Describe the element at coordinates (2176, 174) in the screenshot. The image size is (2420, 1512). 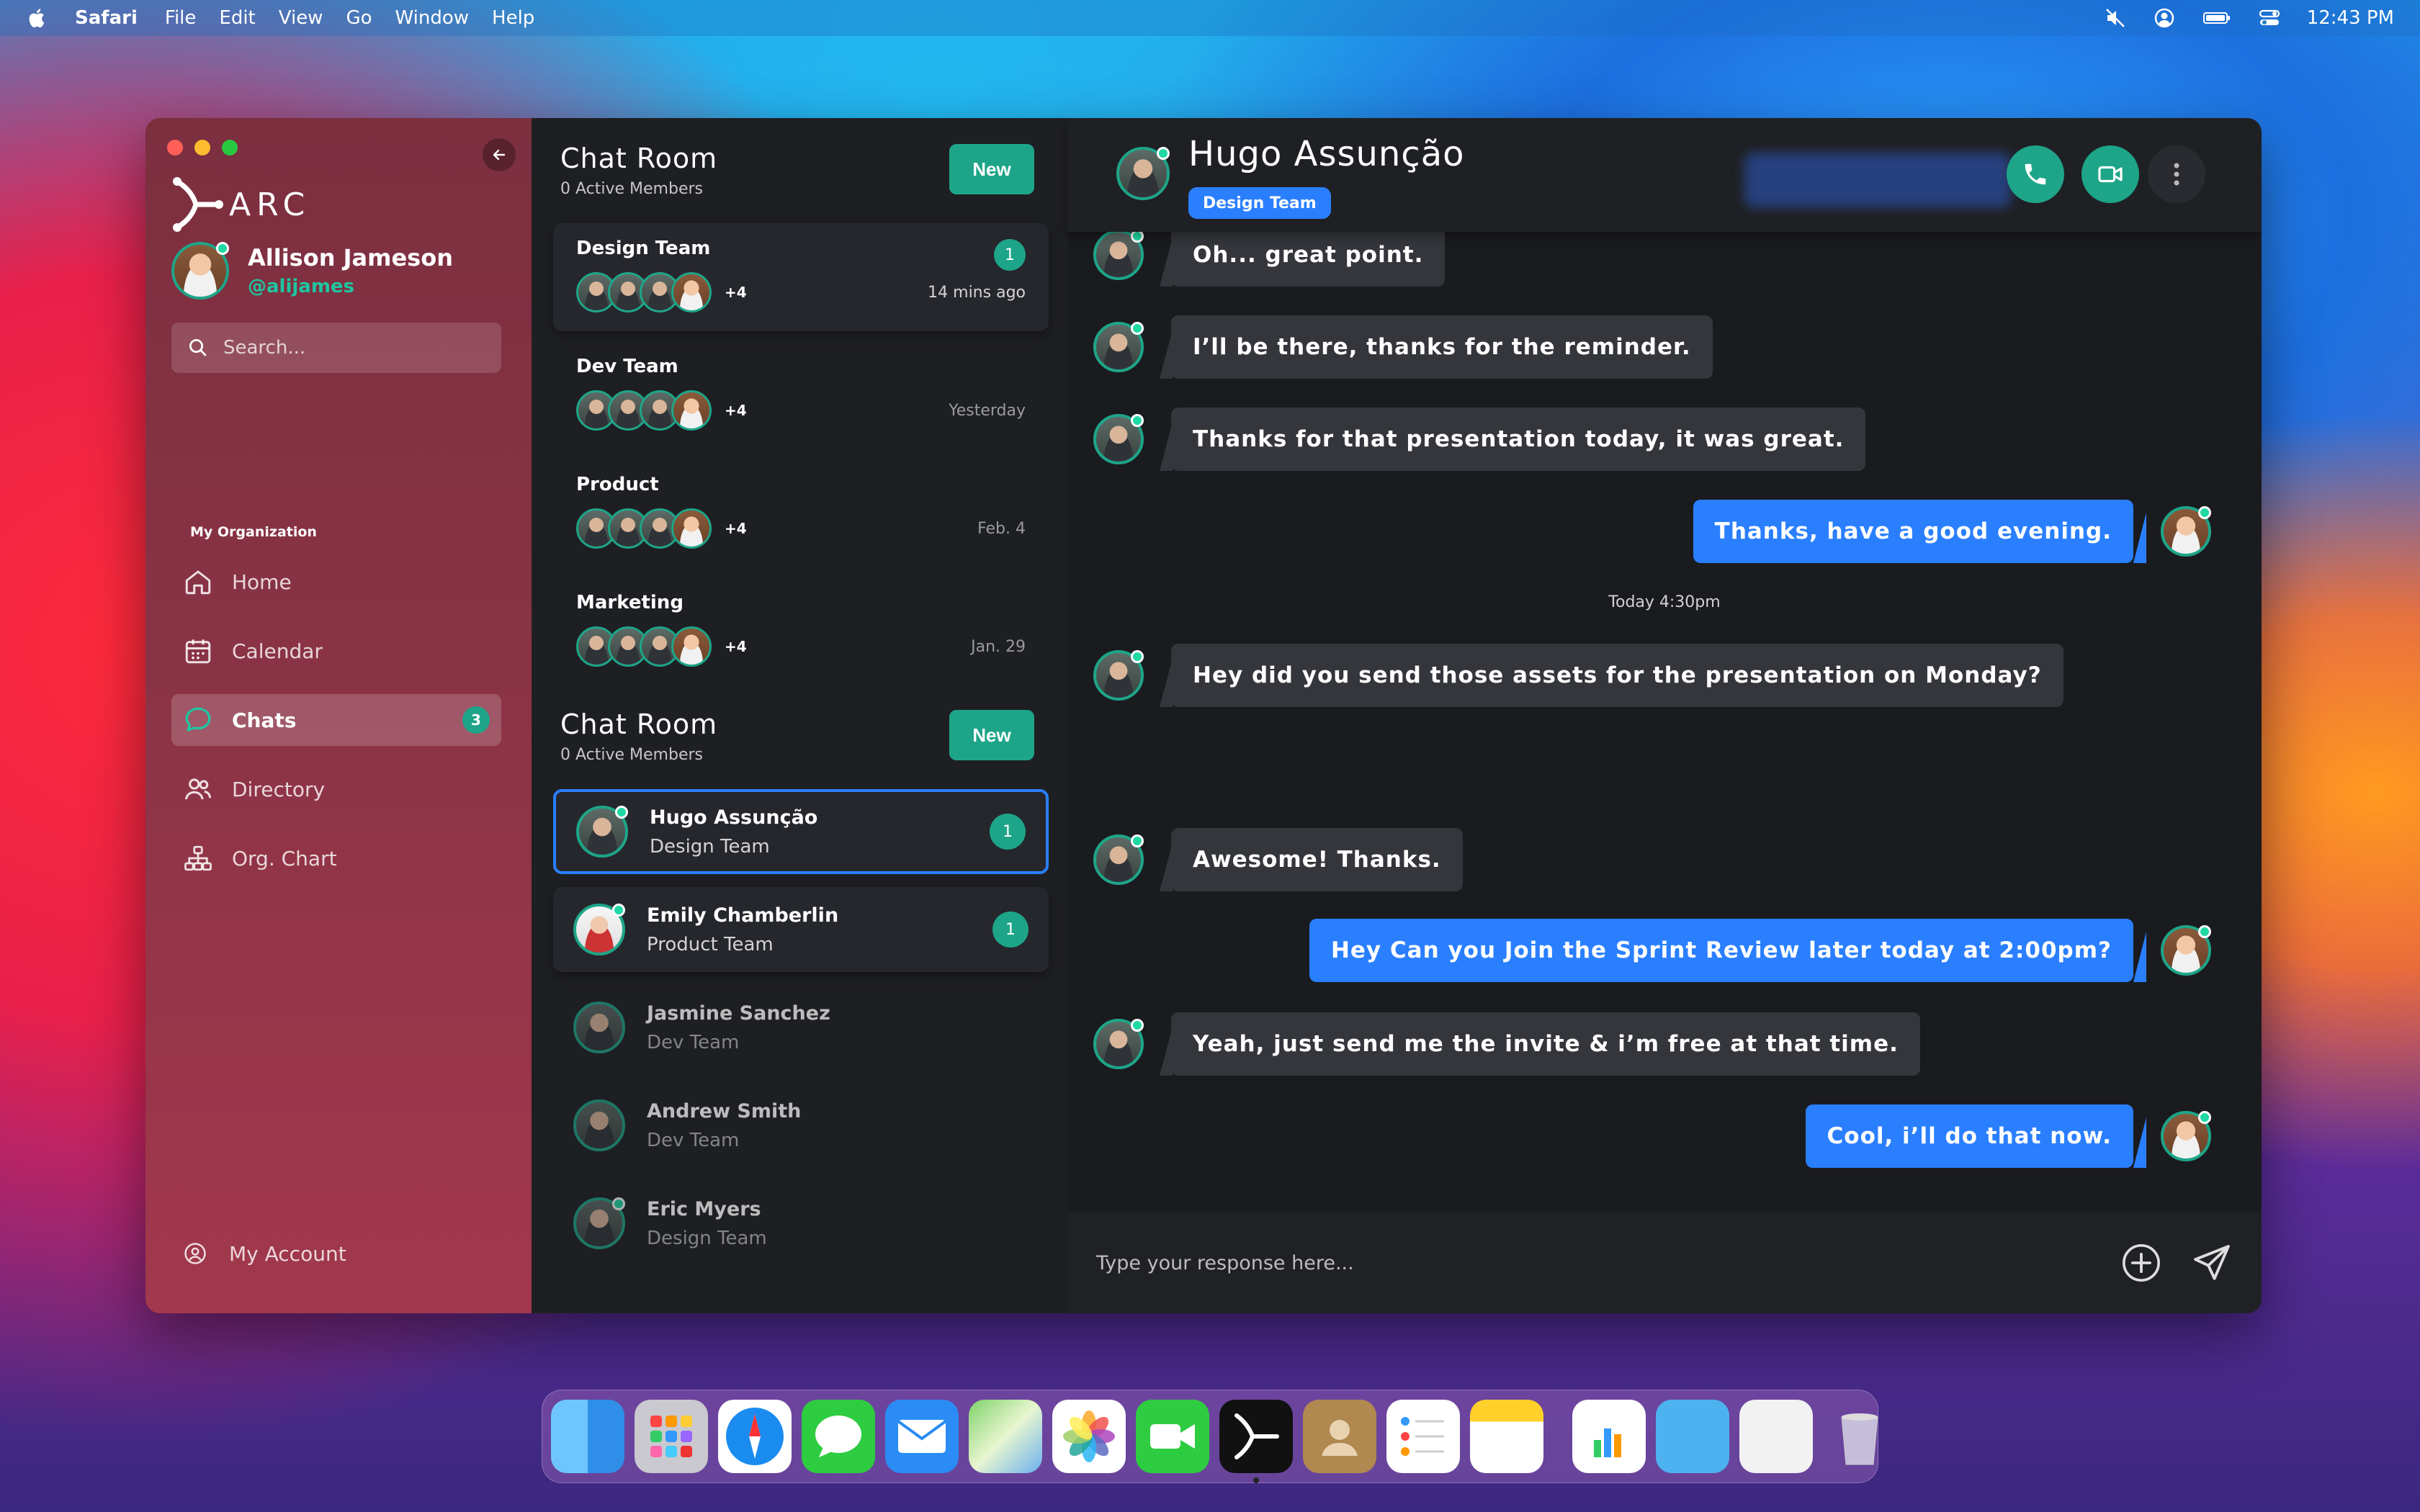
I see `more-options-button` at that location.